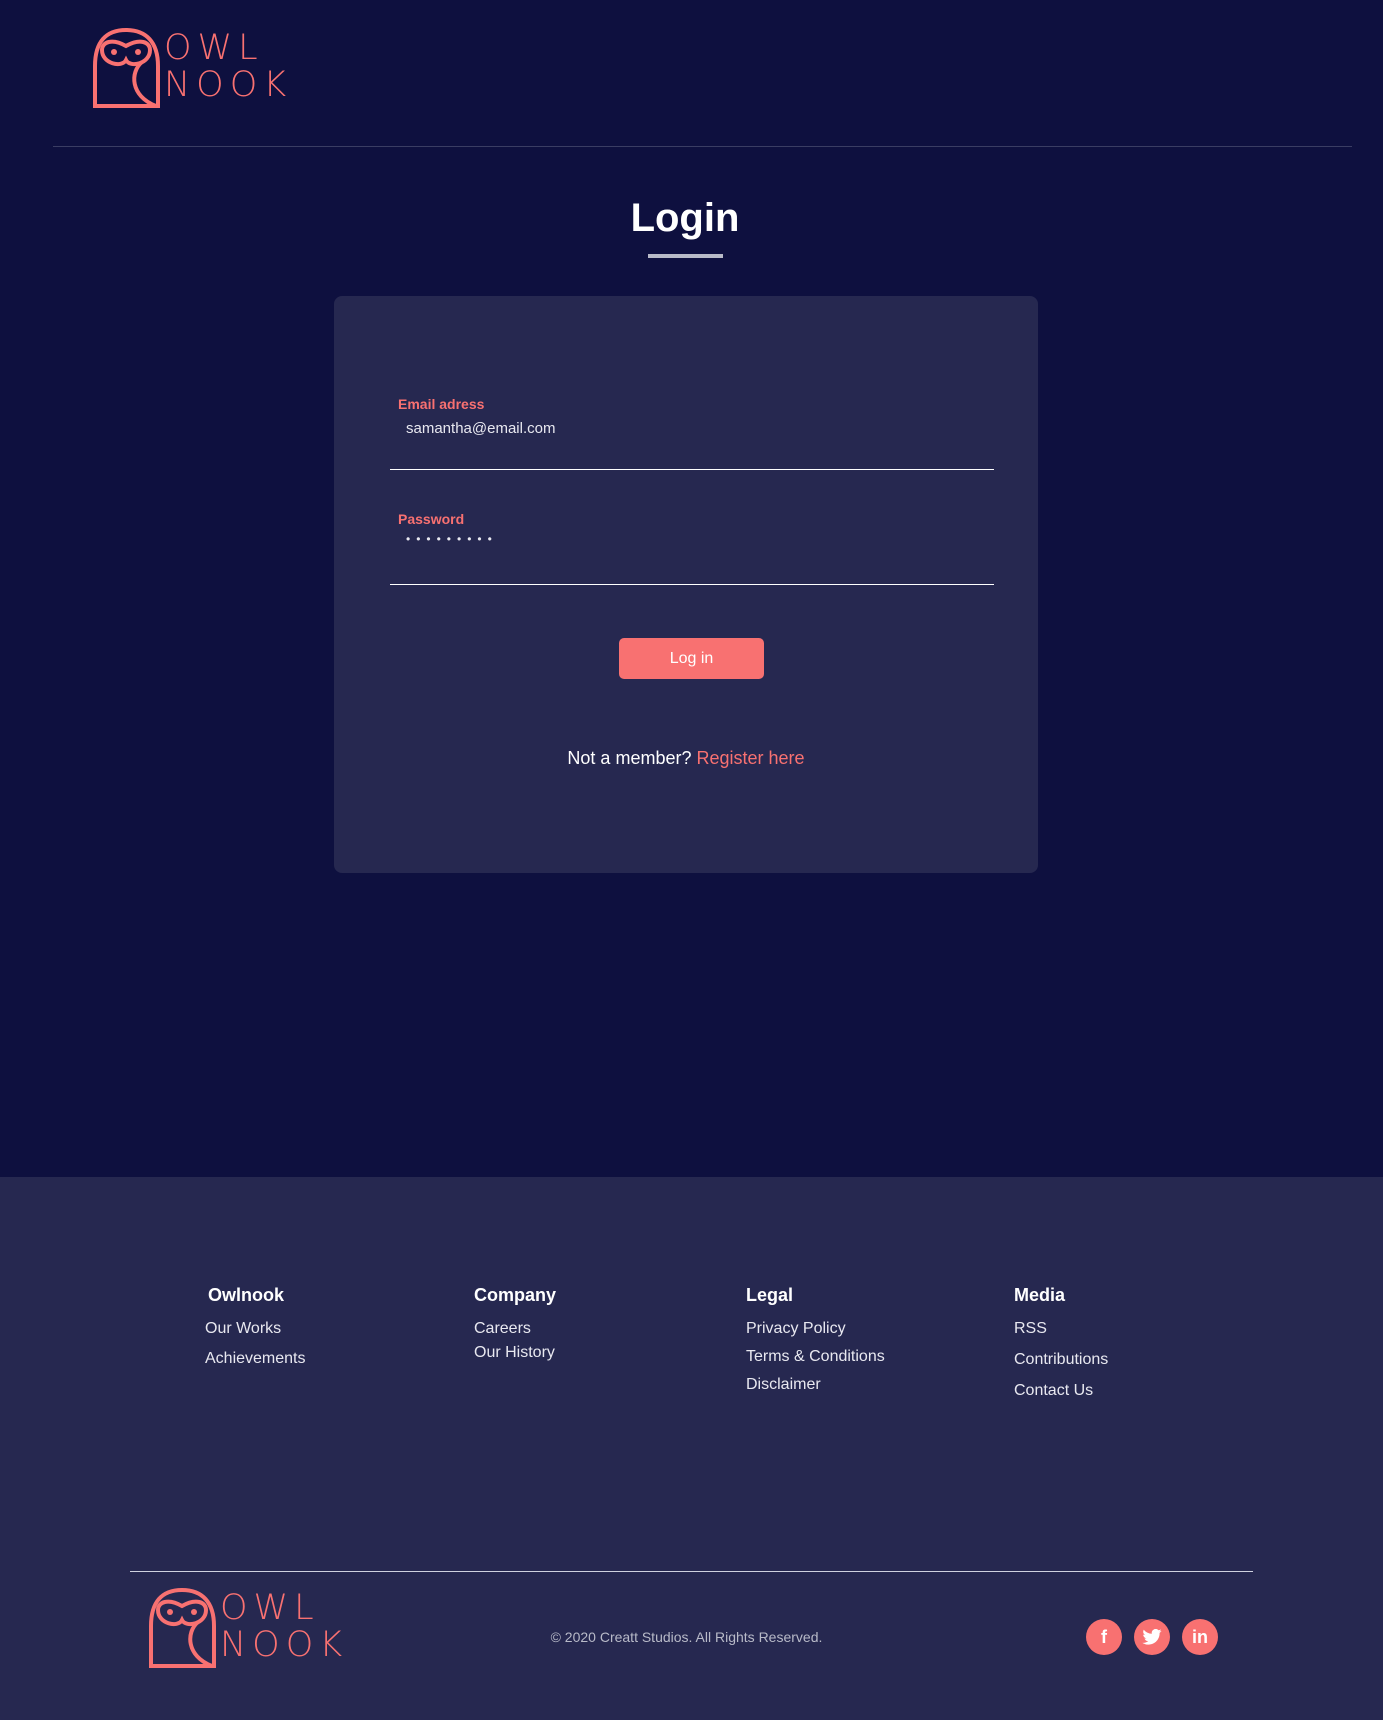 The image size is (1383, 1720). Describe the element at coordinates (1061, 1329) in the screenshot. I see `footer-link: RSS` at that location.